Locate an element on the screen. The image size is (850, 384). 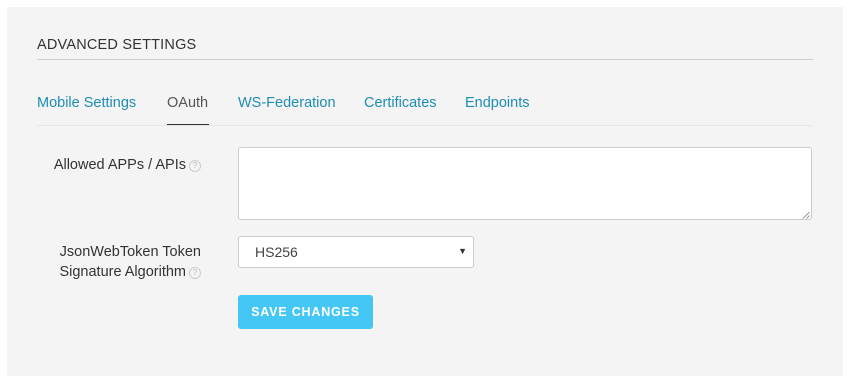
section-title: ADVANCED SETTINGS is located at coordinates (117, 45).